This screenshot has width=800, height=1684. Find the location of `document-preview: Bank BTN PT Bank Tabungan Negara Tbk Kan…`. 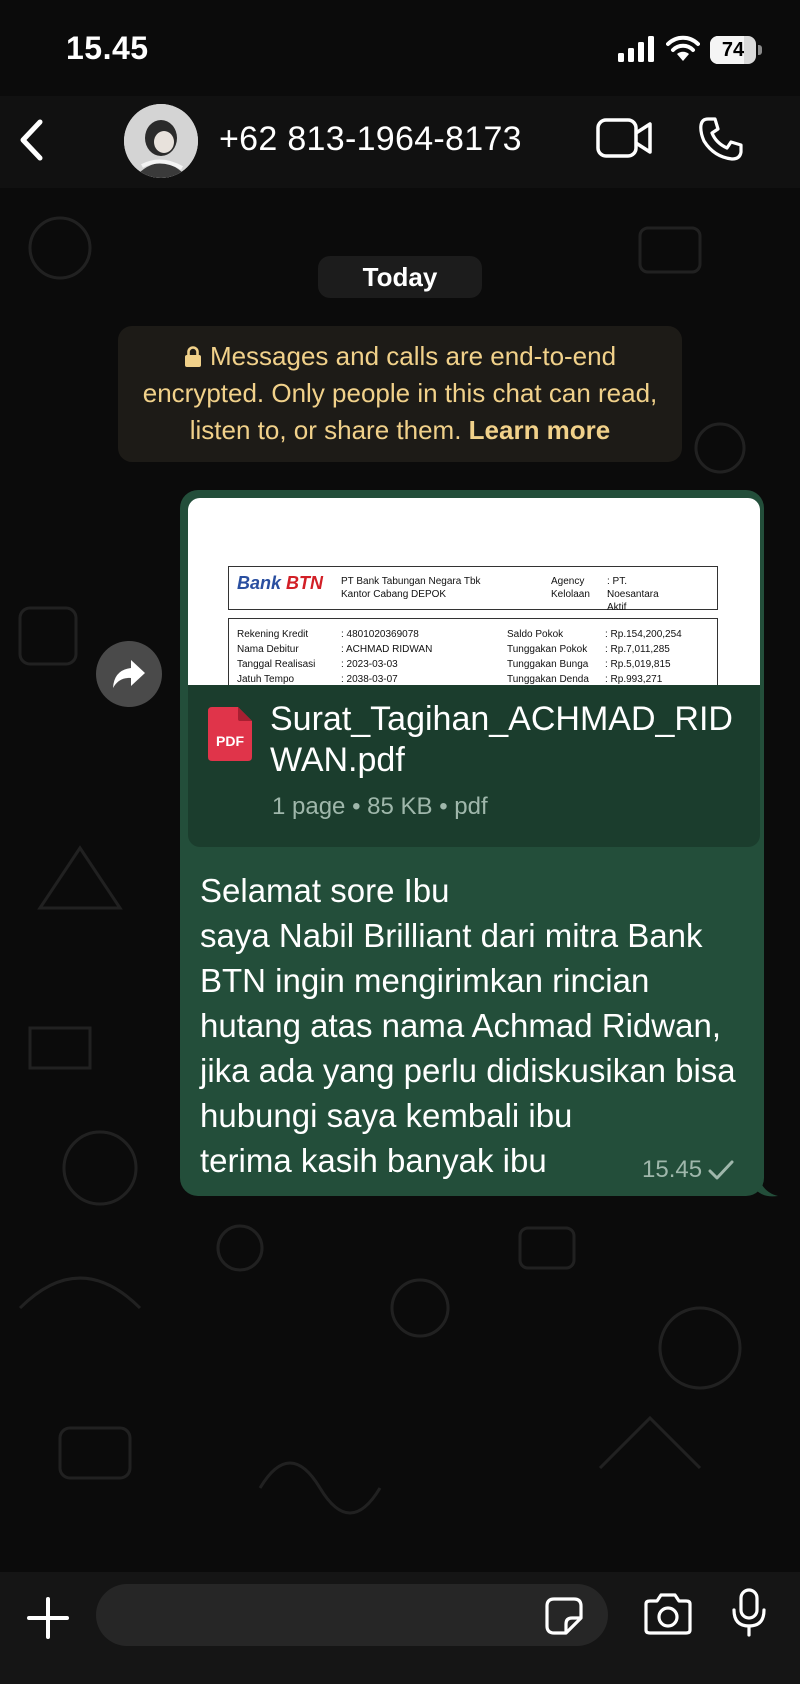

document-preview: Bank BTN PT Bank Tabungan Negara Tbk Kan… is located at coordinates (474, 591).